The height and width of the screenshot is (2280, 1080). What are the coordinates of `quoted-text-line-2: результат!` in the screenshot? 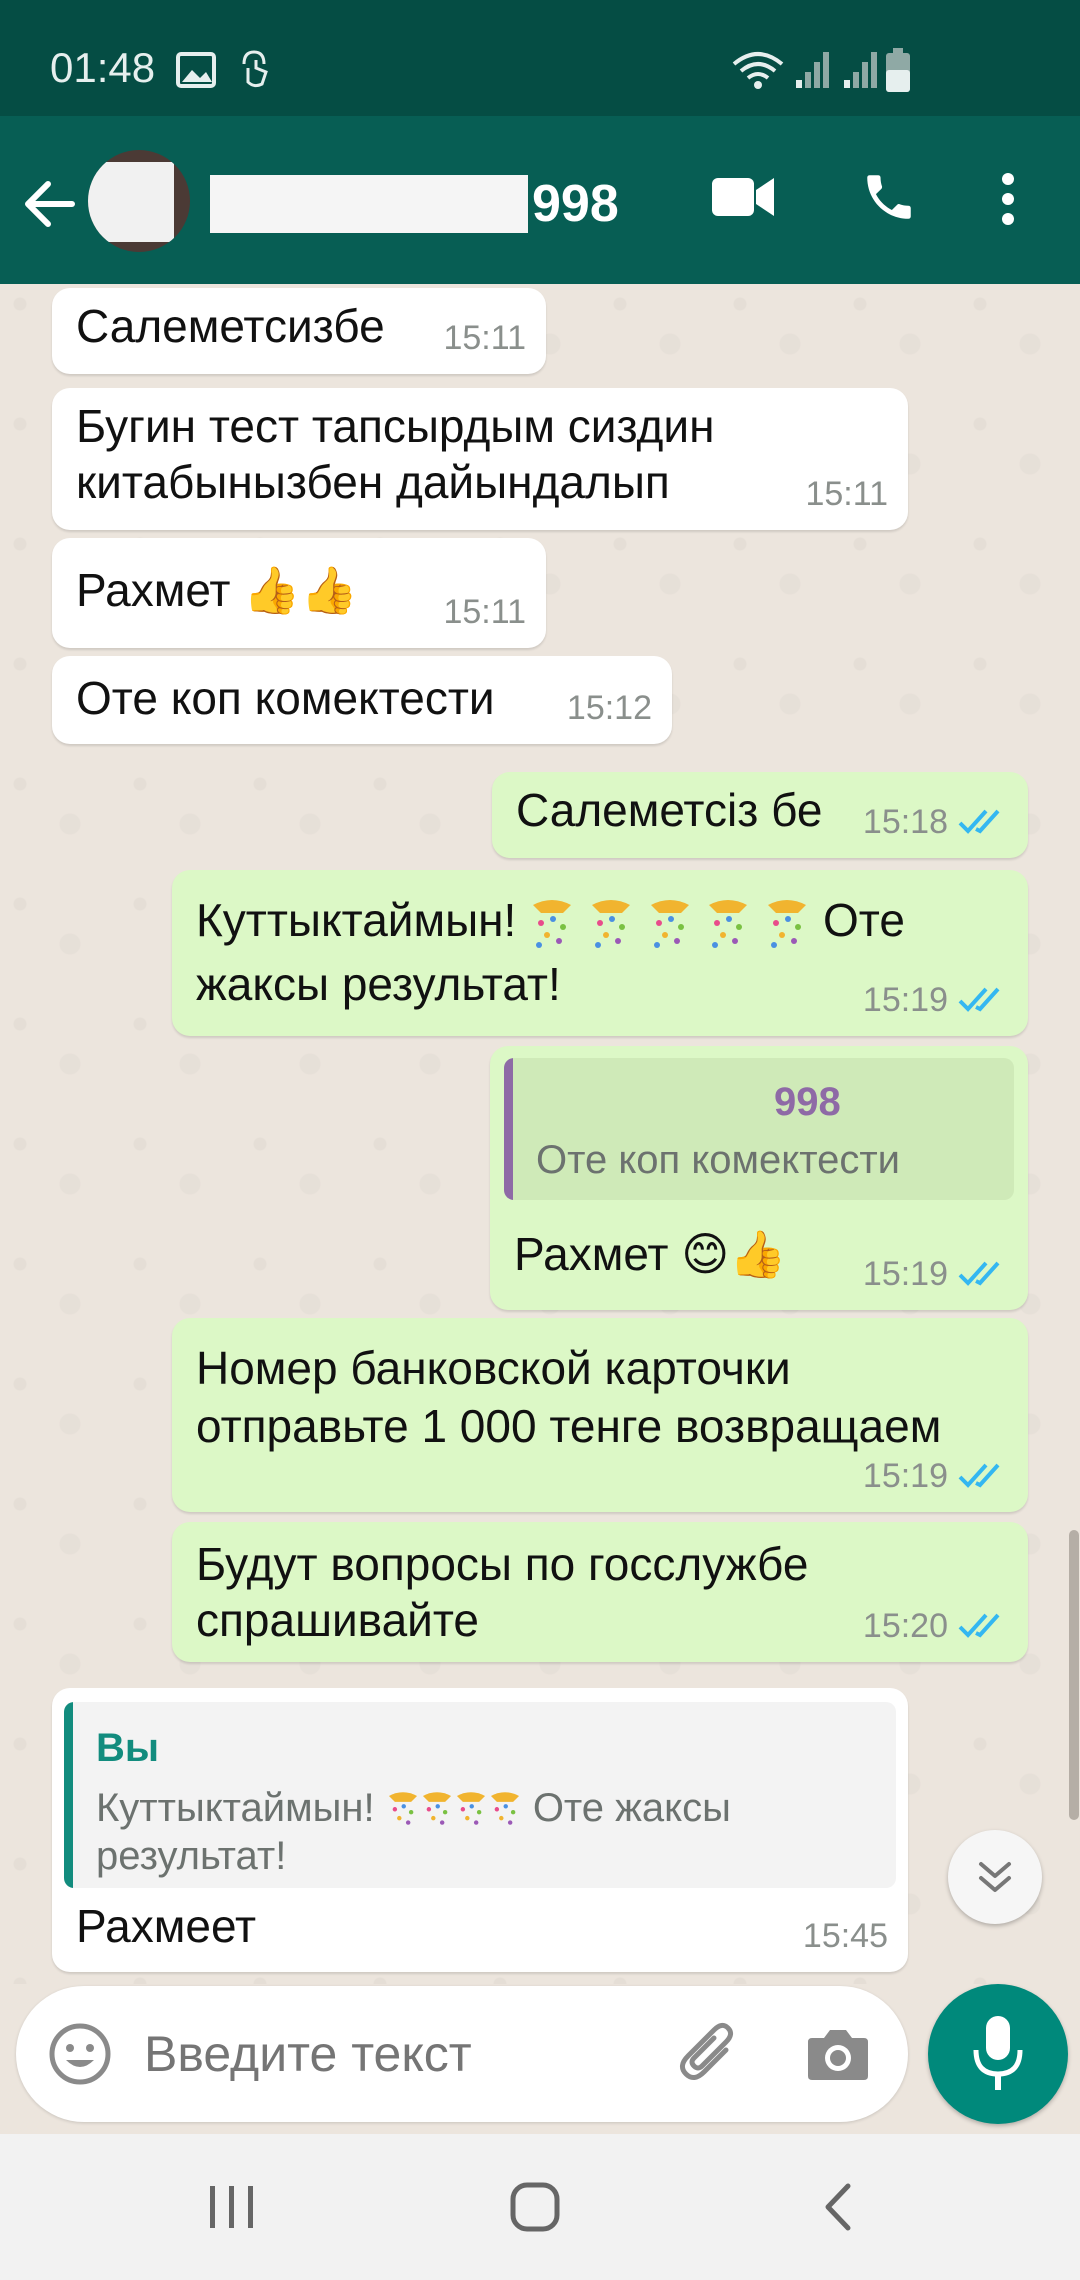 It's located at (191, 1856).